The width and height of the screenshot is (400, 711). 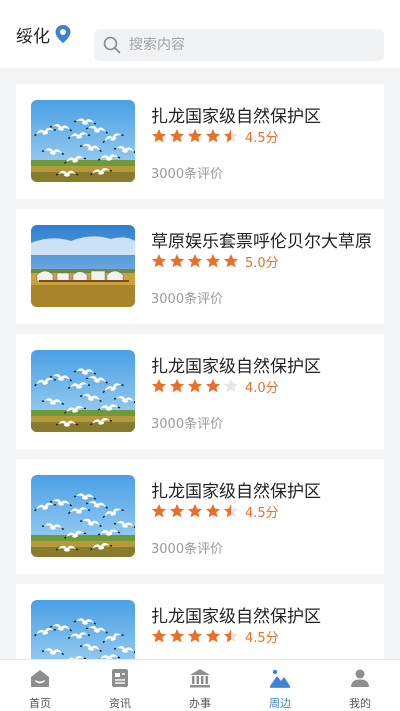 What do you see at coordinates (261, 242) in the screenshot?
I see `place-title: 草原娱乐套票呼伦贝尔大草原` at bounding box center [261, 242].